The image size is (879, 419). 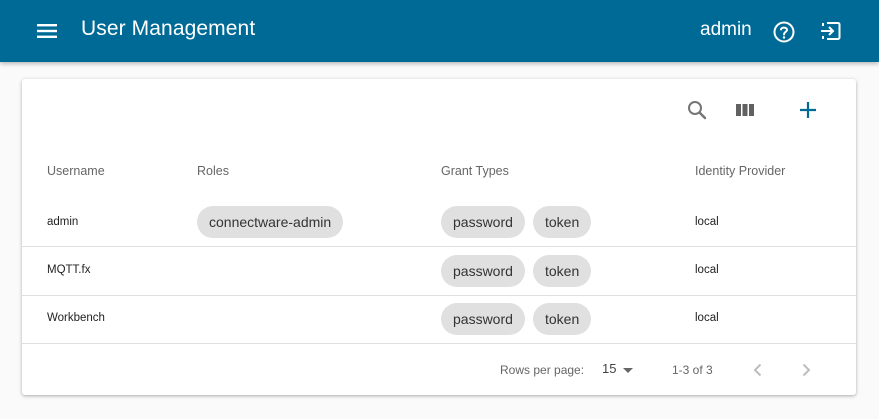 What do you see at coordinates (439, 271) in the screenshot?
I see `table-row: MQTT.fx password token local` at bounding box center [439, 271].